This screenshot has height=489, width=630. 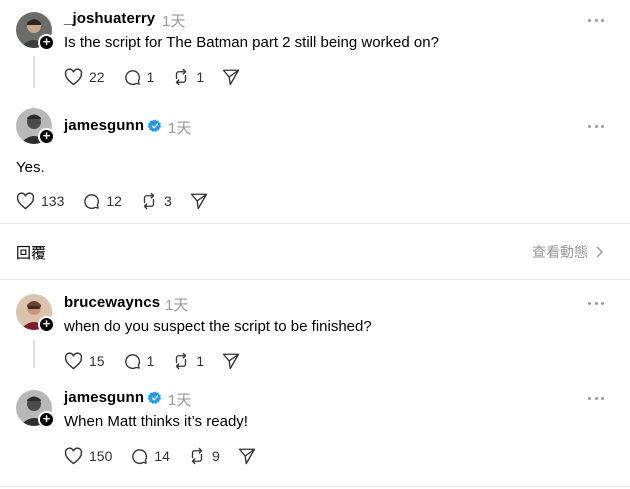 I want to click on post-actions: 22 1 1, so click(x=164, y=77).